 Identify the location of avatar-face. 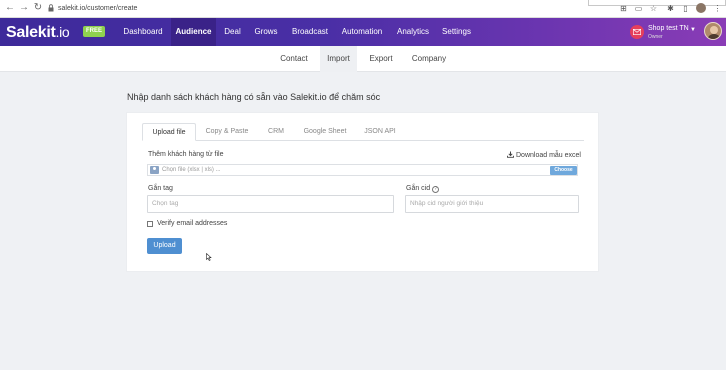
(714, 30).